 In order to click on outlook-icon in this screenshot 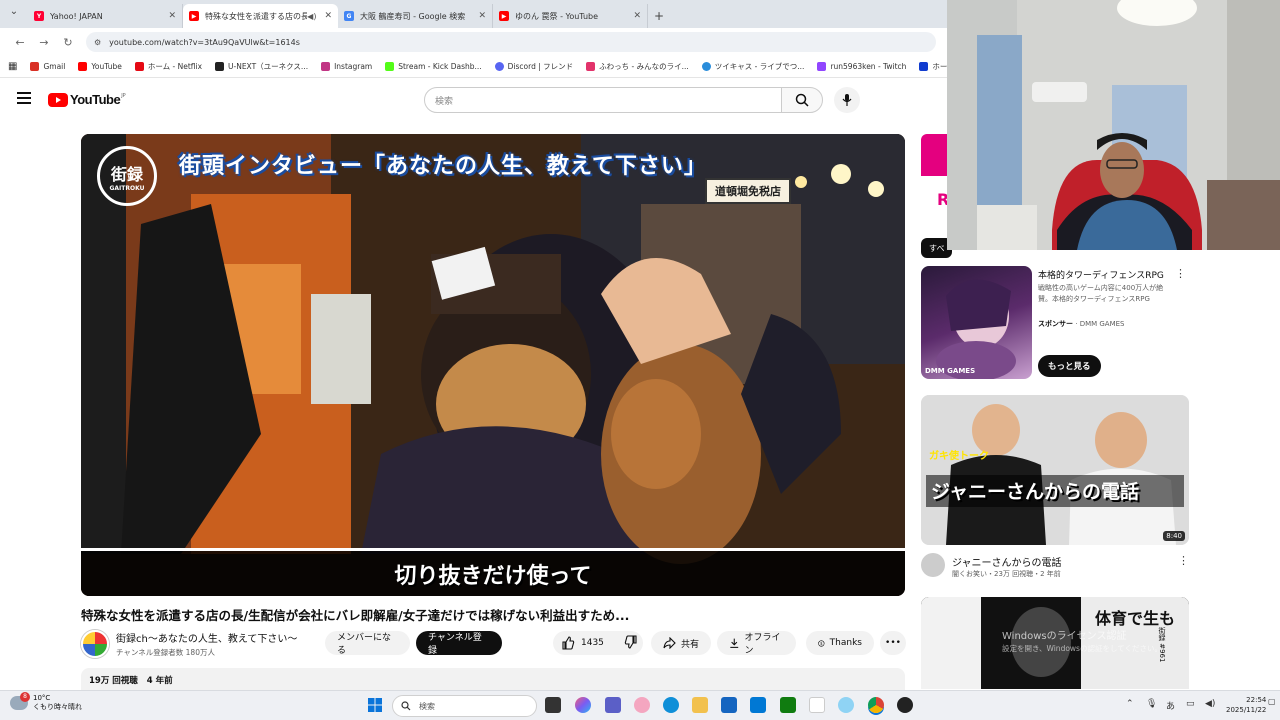, I will do `click(758, 705)`.